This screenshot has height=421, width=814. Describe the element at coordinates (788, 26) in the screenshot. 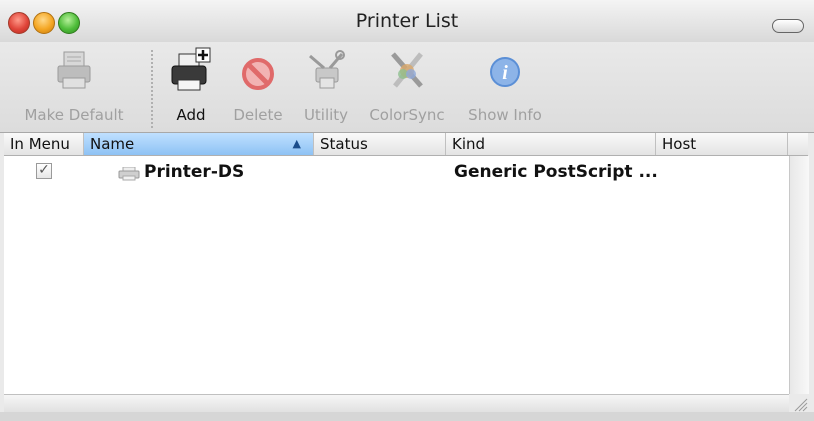

I see `toolbar-toggle-button` at that location.